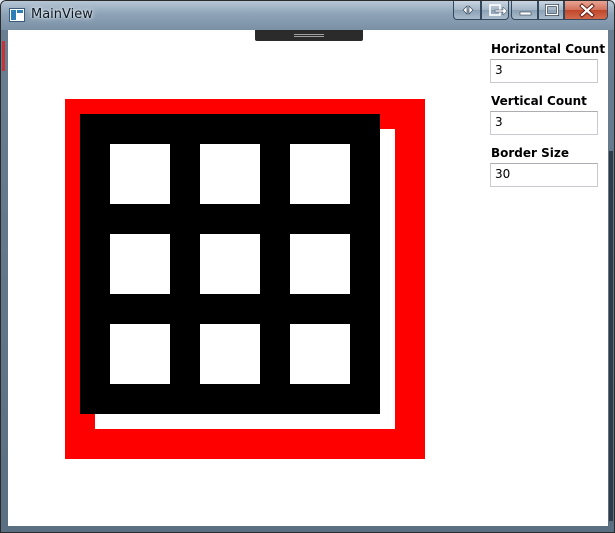 The width and height of the screenshot is (615, 533). I want to click on vertical-count-input: 3, so click(544, 123).